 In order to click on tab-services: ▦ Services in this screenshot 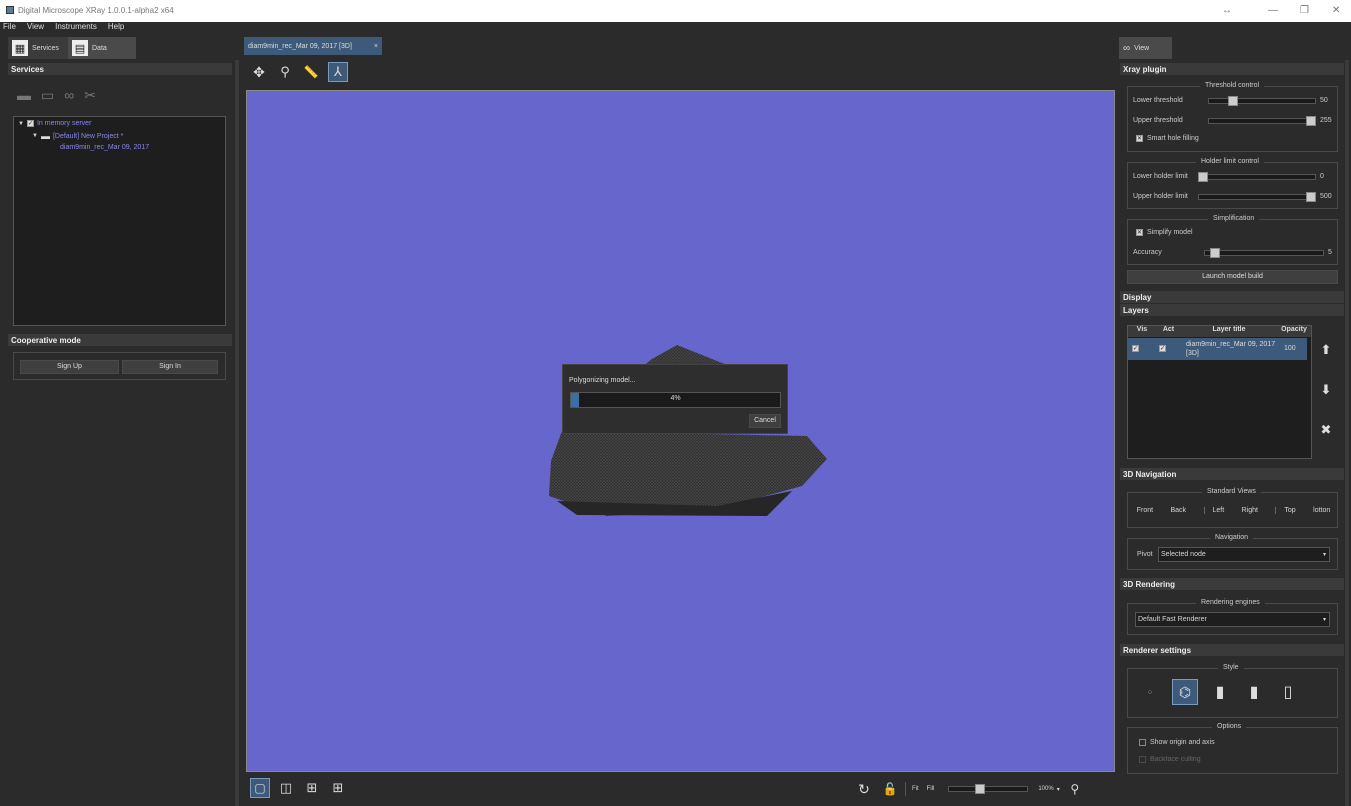, I will do `click(38, 48)`.